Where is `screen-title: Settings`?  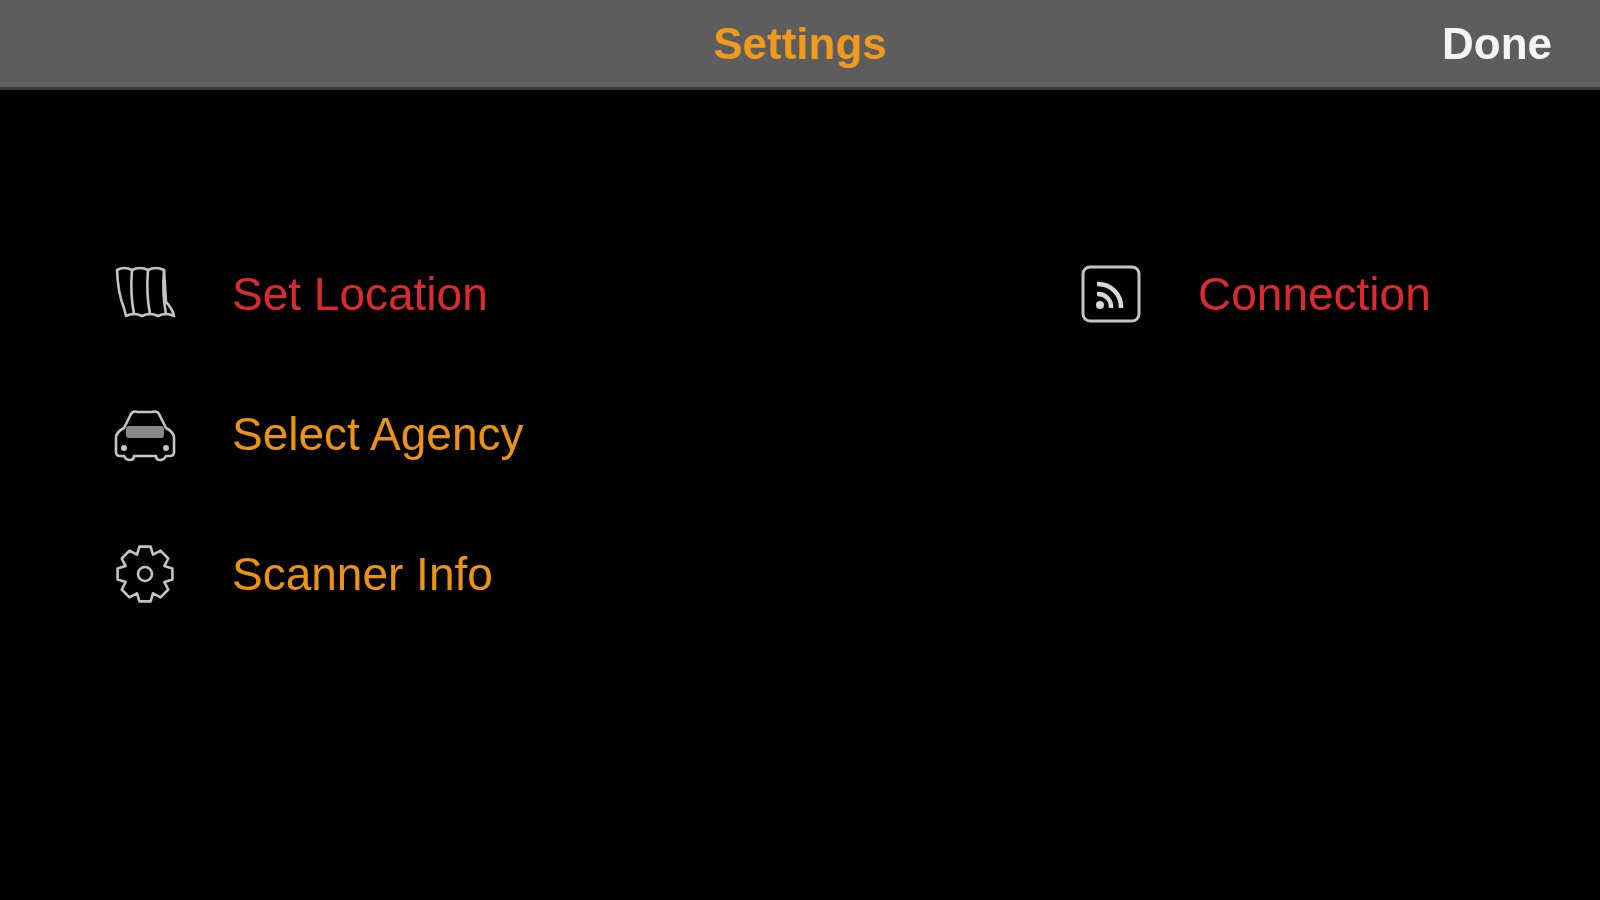 screen-title: Settings is located at coordinates (800, 43).